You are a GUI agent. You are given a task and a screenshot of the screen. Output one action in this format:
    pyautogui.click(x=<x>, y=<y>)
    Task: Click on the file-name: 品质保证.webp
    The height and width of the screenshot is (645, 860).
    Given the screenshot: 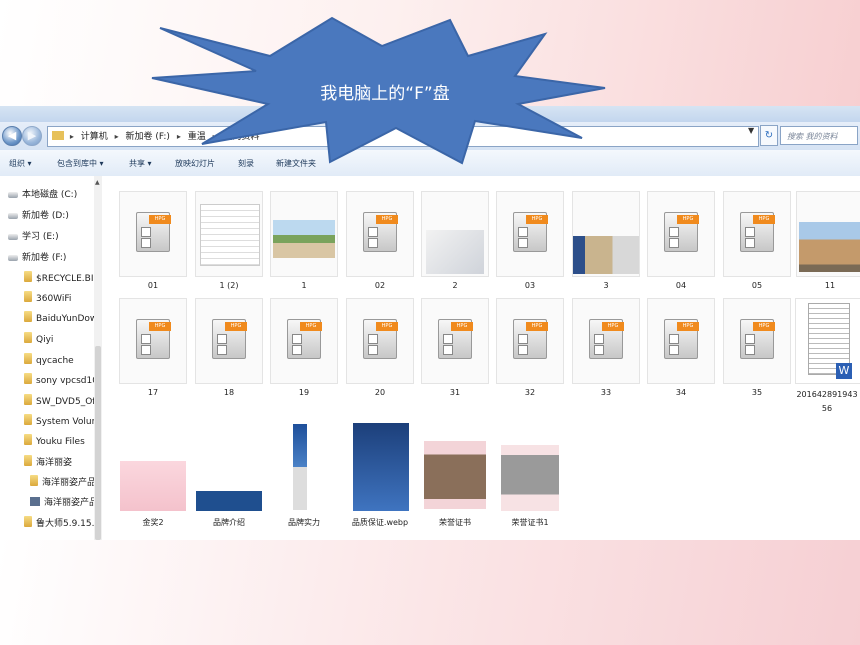 What is the action you would take?
    pyautogui.click(x=380, y=522)
    